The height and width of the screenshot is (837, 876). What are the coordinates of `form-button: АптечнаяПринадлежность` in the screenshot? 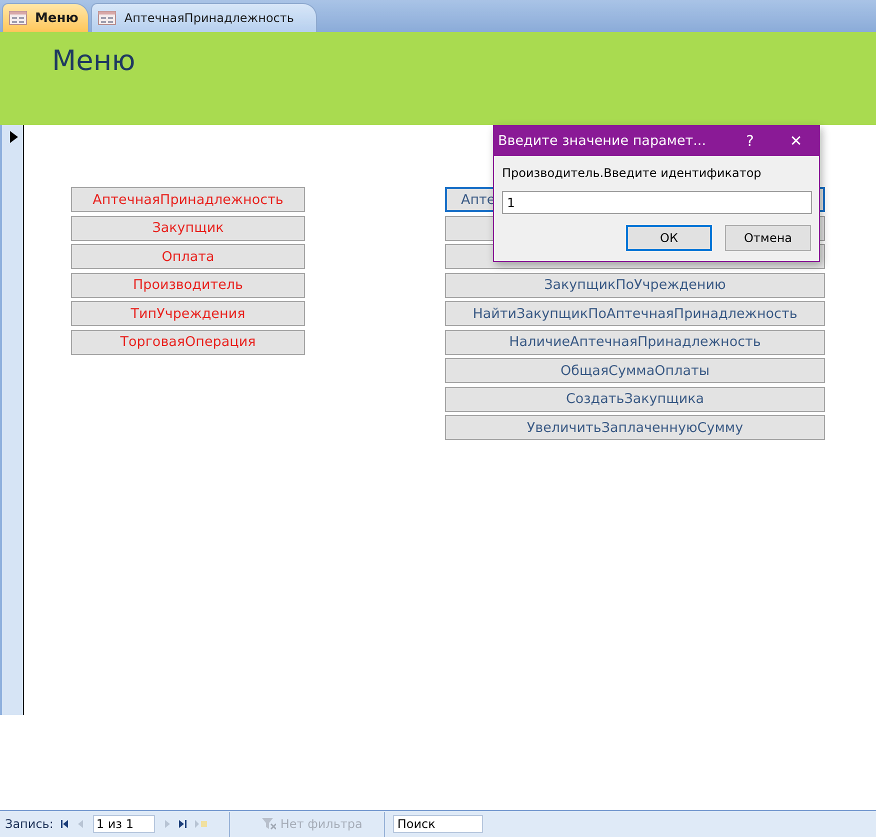 It's located at (188, 199).